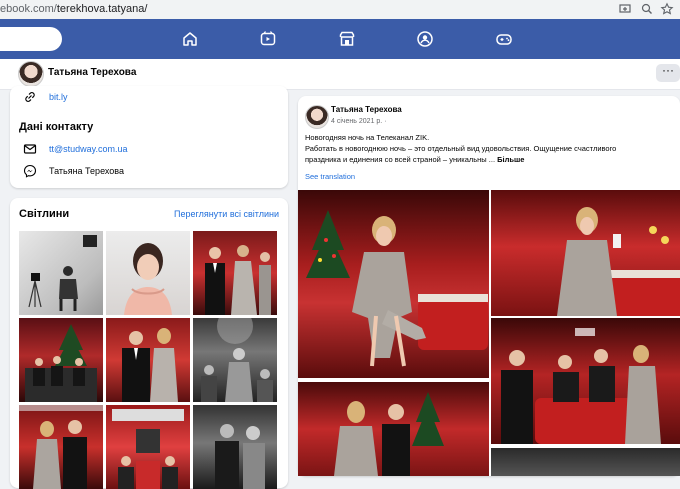  Describe the element at coordinates (56, 127) in the screenshot. I see `contact-section-title: Дані контакту` at that location.